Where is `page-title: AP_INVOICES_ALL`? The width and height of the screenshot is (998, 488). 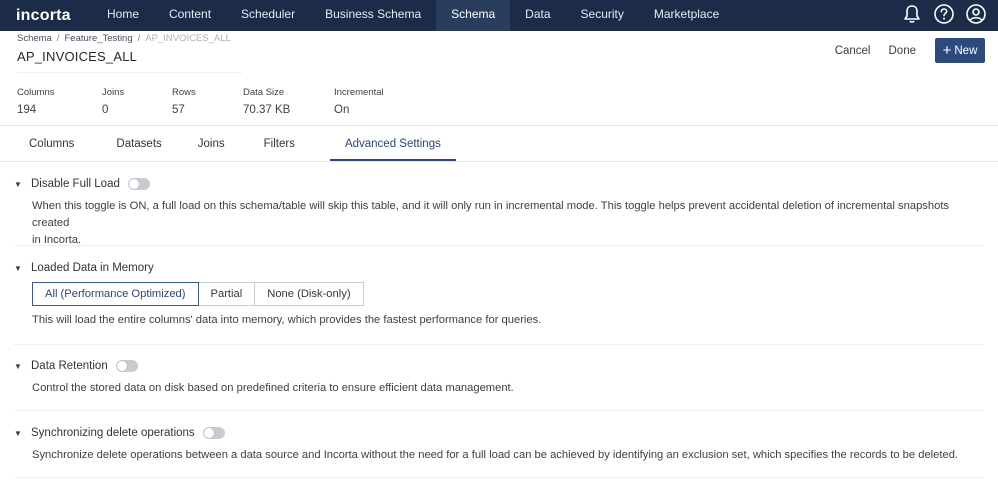 page-title: AP_INVOICES_ALL is located at coordinates (77, 56).